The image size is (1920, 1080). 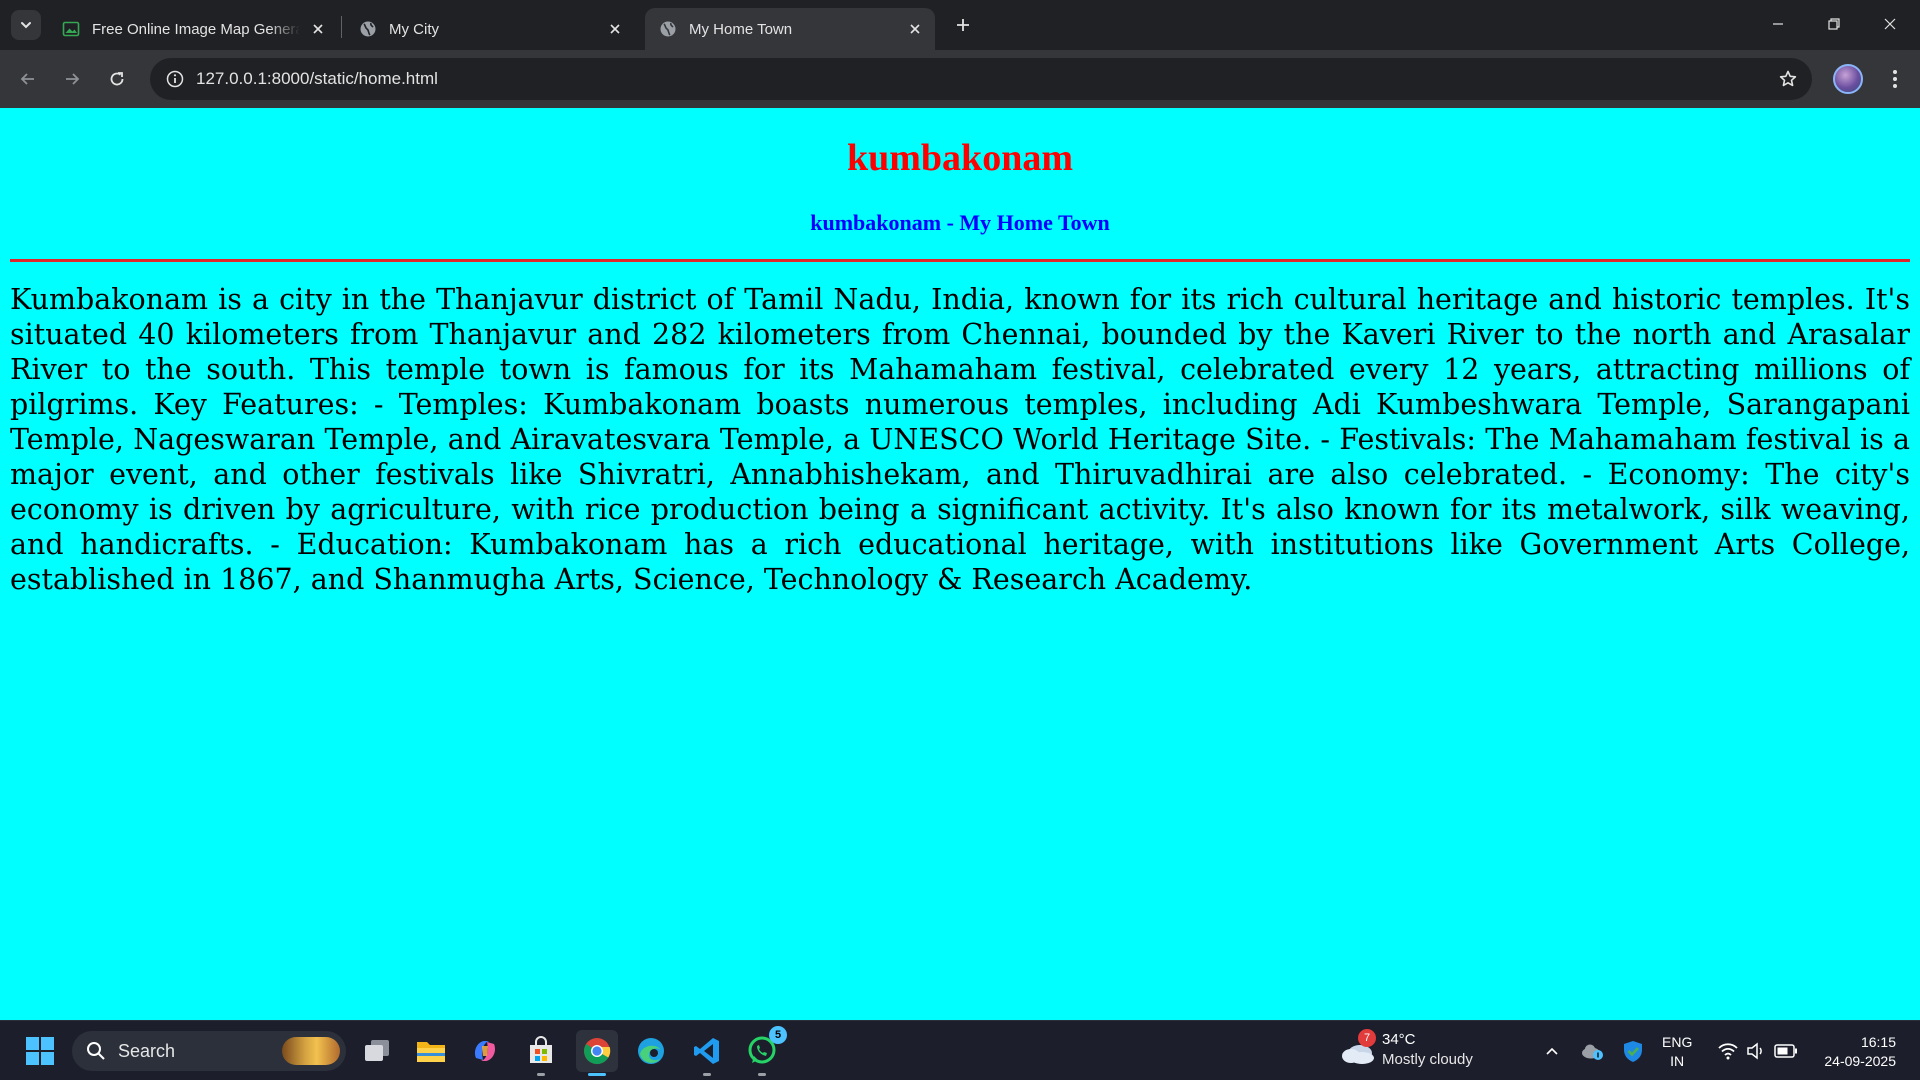 What do you see at coordinates (175, 79) in the screenshot?
I see `site-info-icon` at bounding box center [175, 79].